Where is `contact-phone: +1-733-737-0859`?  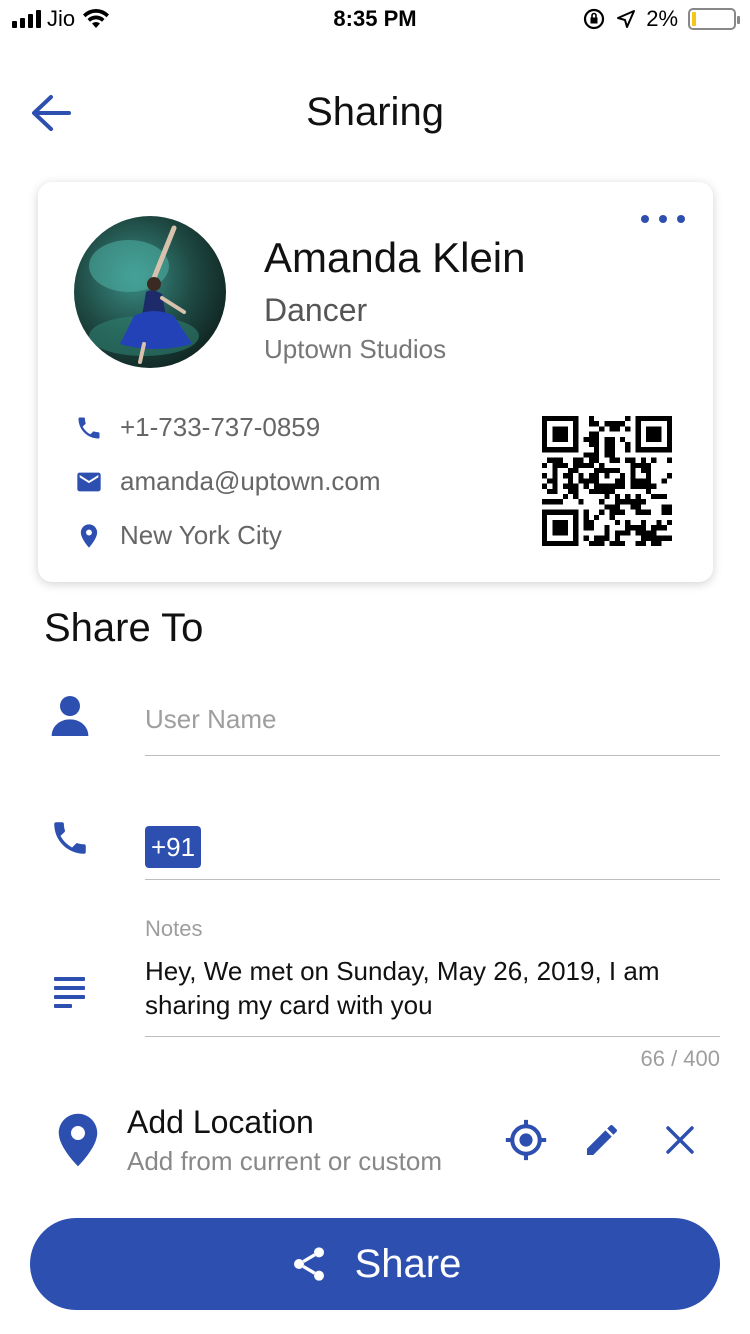 contact-phone: +1-733-737-0859 is located at coordinates (220, 427).